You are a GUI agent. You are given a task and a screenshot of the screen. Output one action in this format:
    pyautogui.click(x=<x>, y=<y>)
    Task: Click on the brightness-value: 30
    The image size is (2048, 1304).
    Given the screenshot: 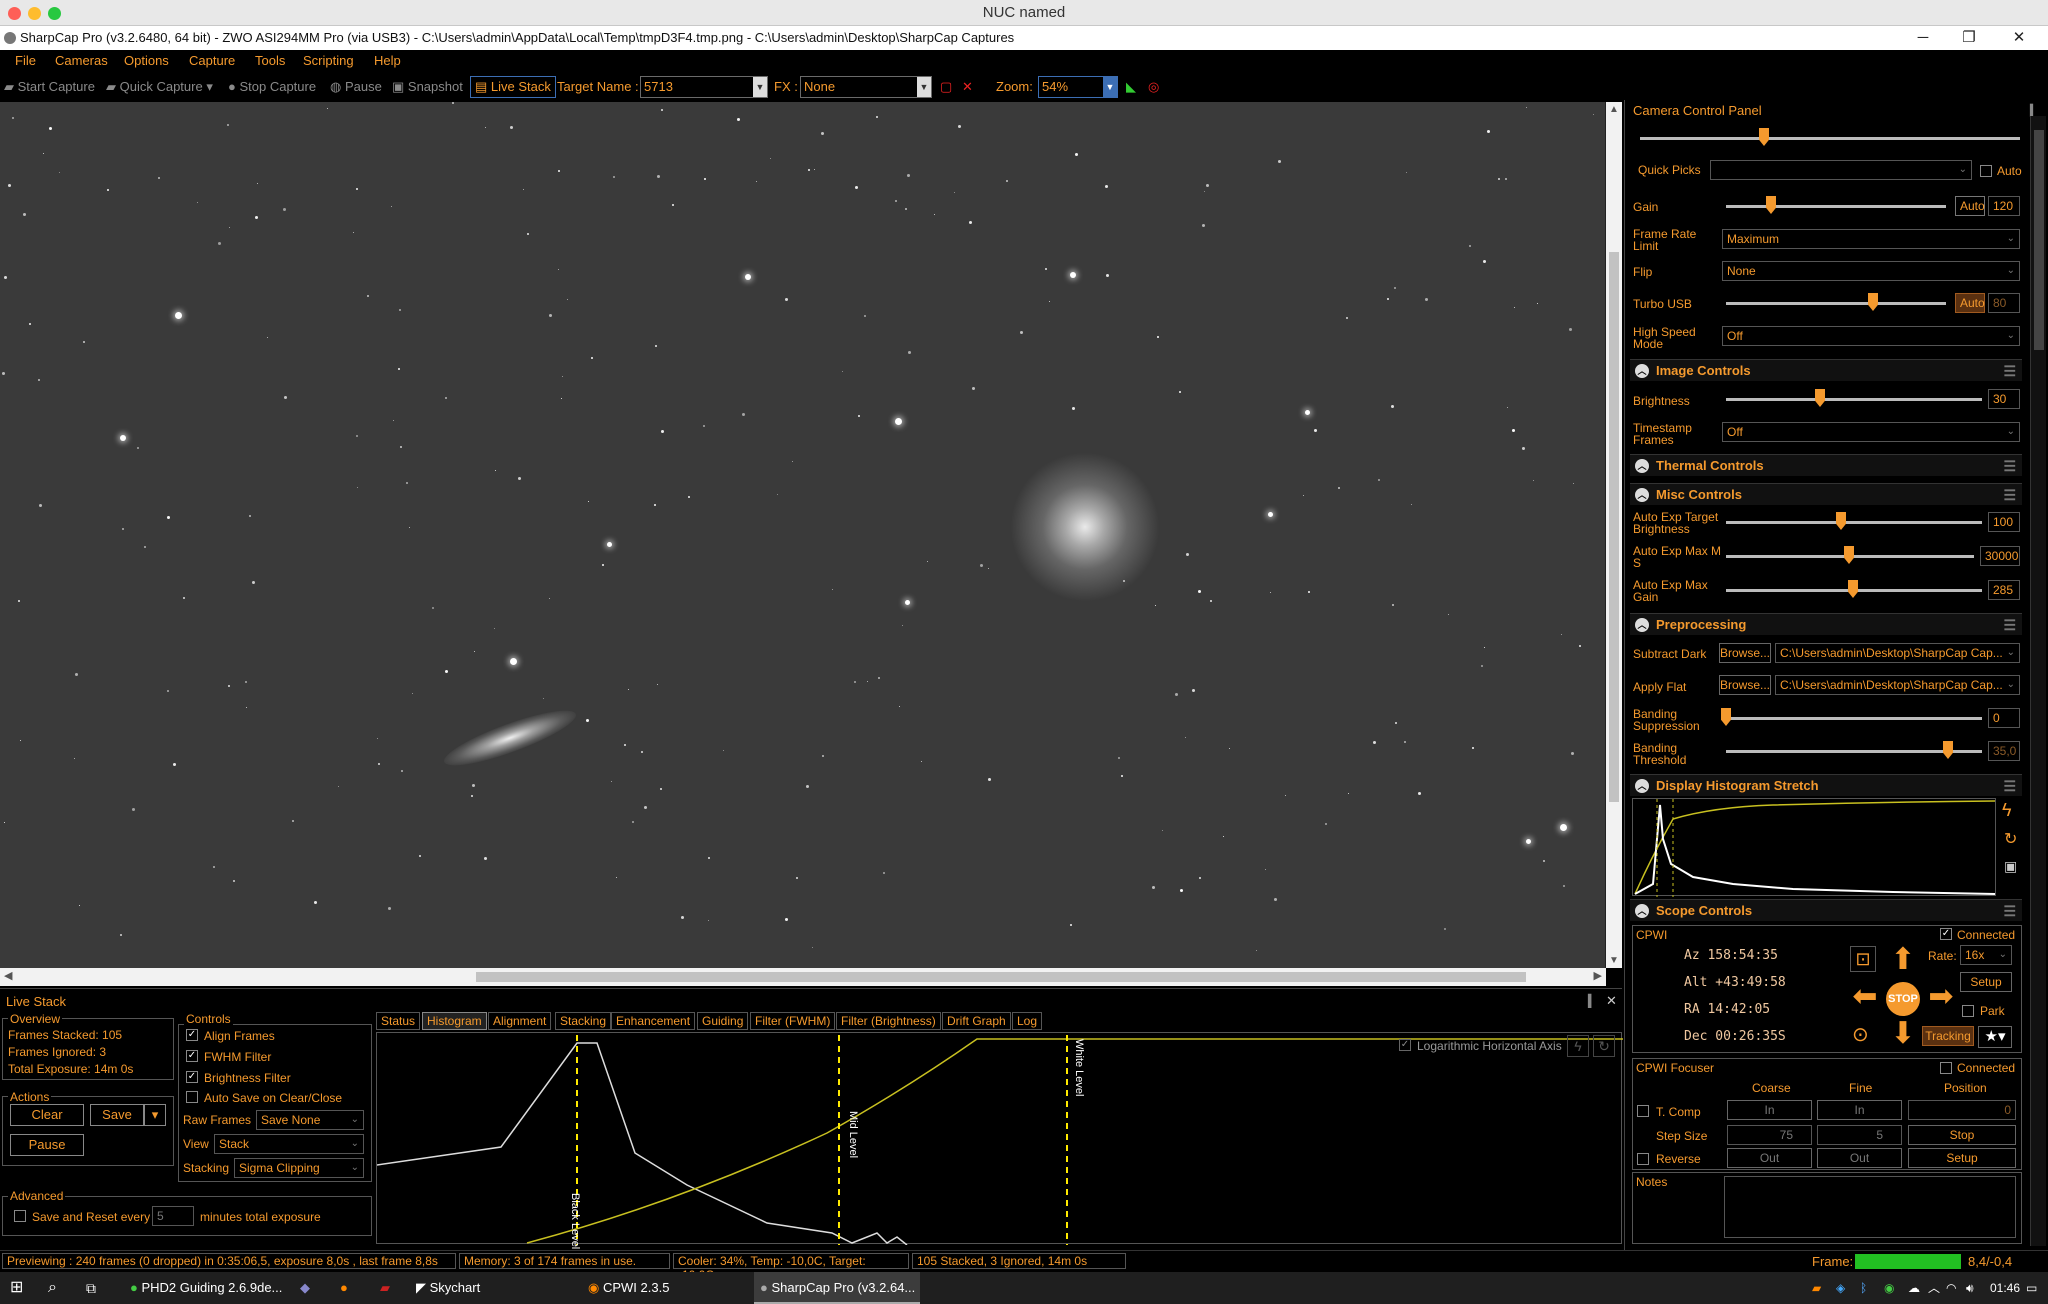 What is the action you would take?
    pyautogui.click(x=2004, y=399)
    